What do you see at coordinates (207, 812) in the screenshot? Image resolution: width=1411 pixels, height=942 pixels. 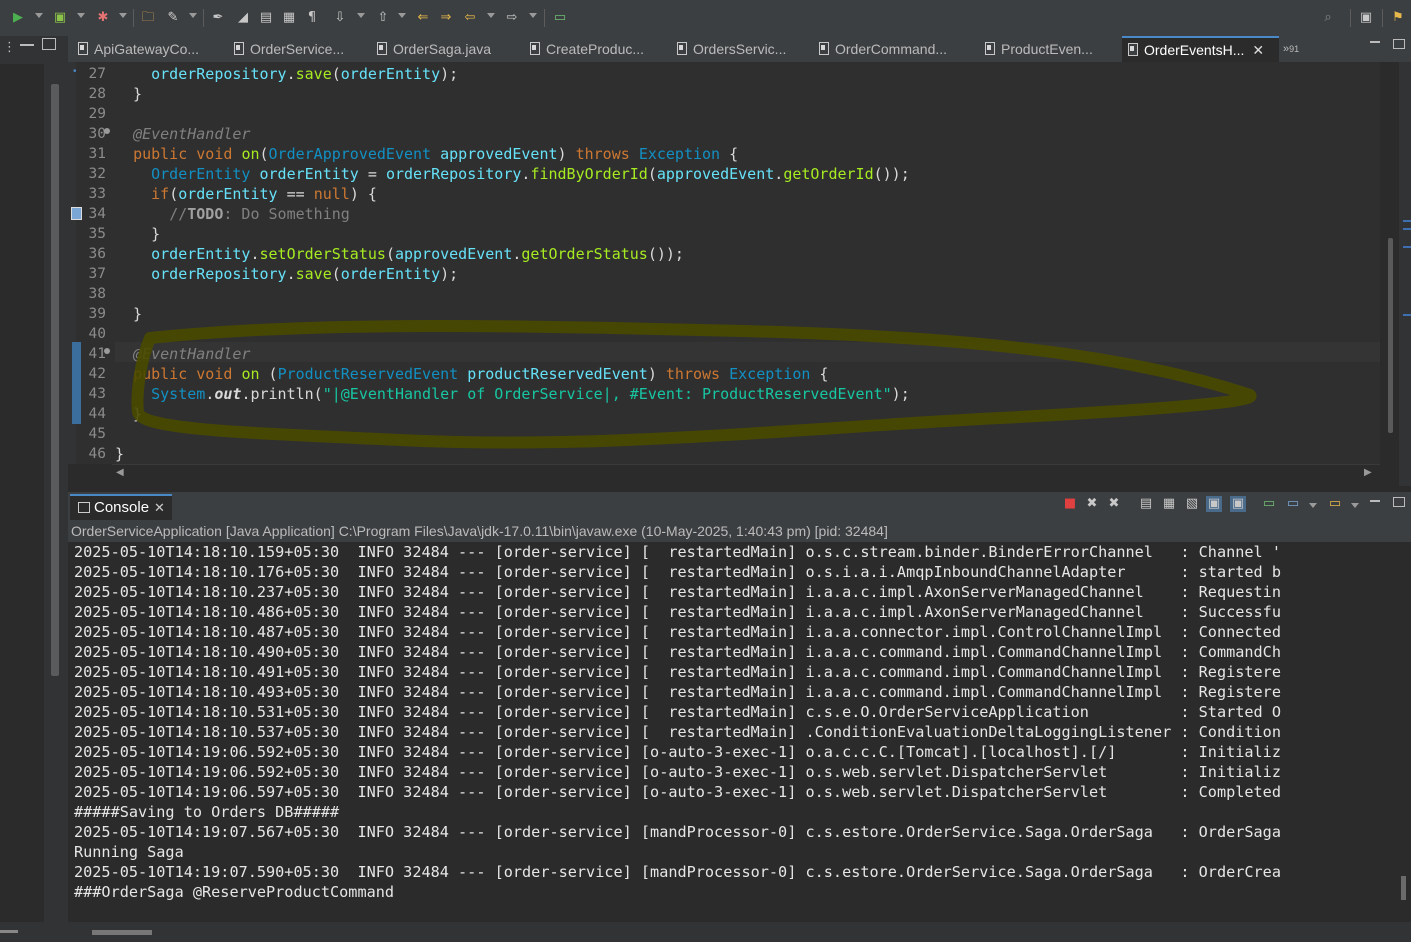 I see `console-line: #####Saving to Orders DB#####` at bounding box center [207, 812].